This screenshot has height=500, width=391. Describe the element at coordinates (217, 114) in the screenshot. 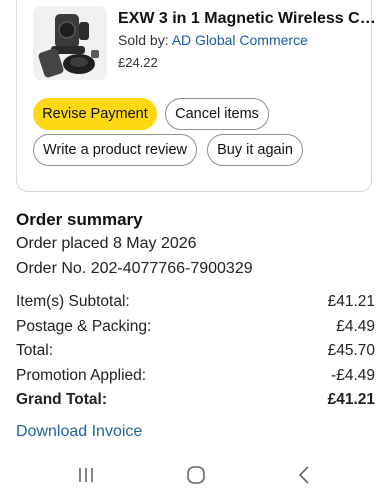

I see `cancel-items-button: Cancel items` at that location.